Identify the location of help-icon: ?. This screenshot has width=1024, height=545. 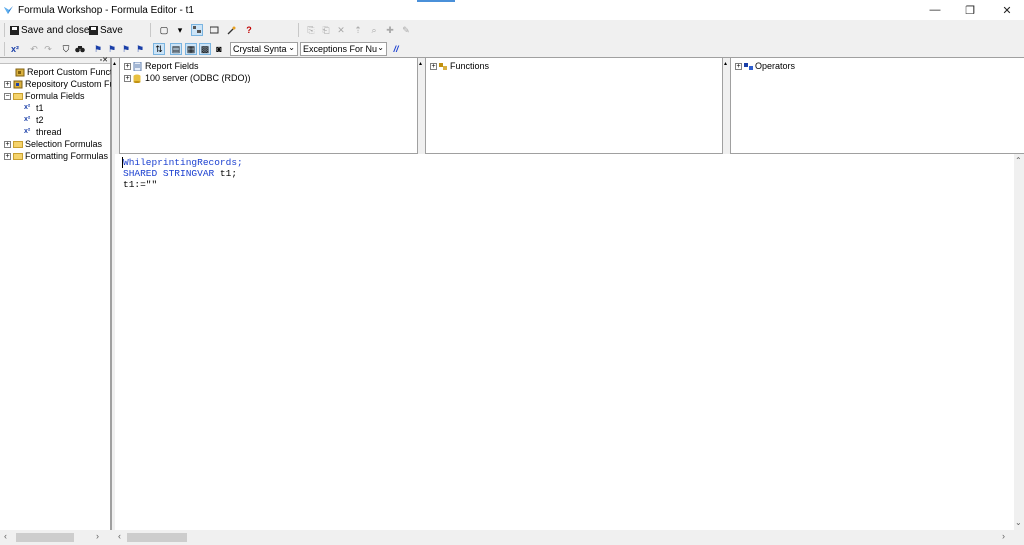
(249, 30).